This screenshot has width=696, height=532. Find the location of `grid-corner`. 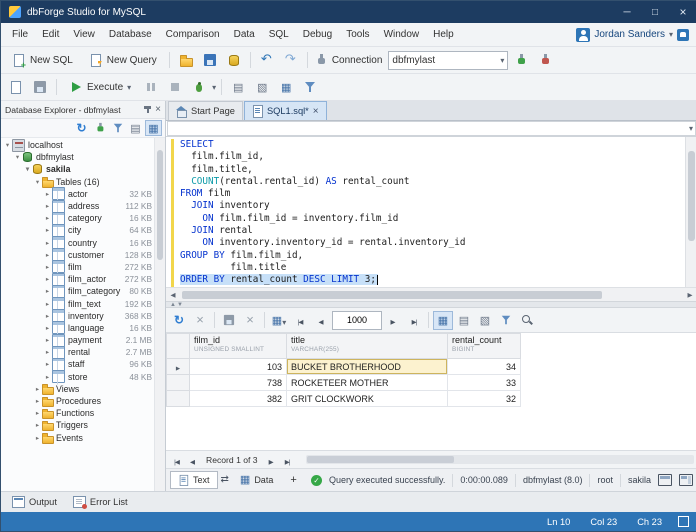

grid-corner is located at coordinates (178, 346).